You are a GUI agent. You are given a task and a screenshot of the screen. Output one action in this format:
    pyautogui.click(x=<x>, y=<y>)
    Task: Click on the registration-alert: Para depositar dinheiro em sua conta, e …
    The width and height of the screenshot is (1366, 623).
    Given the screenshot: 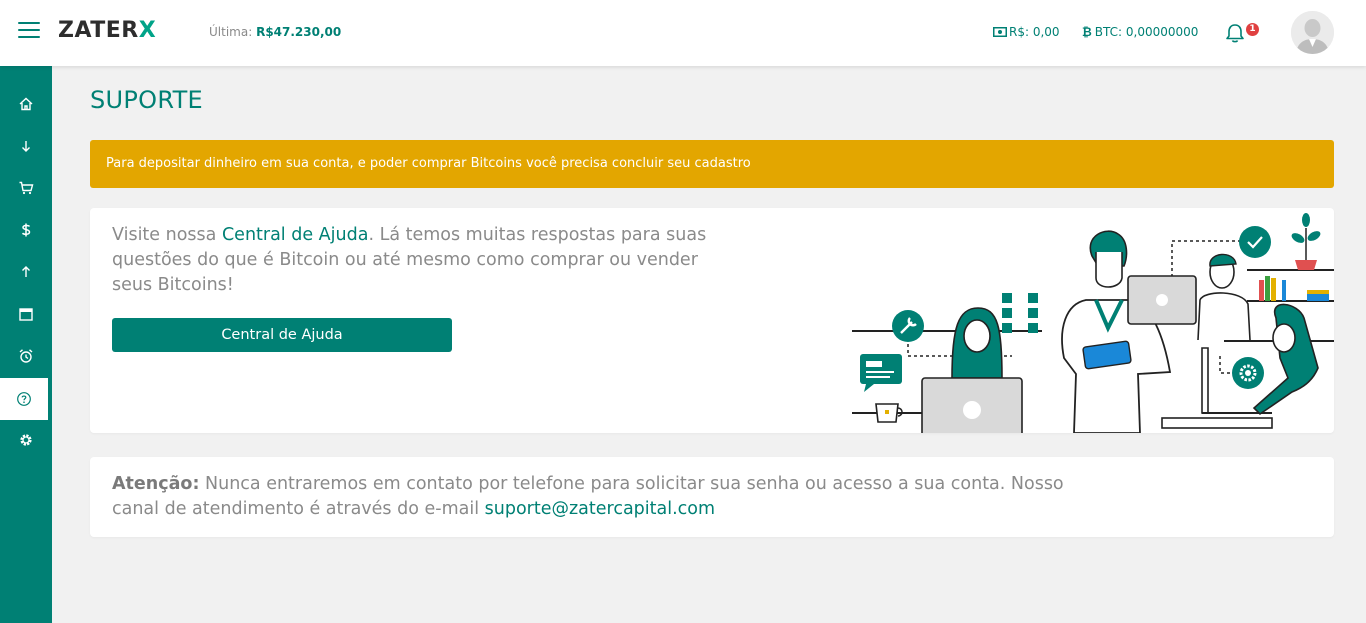 What is the action you would take?
    pyautogui.click(x=712, y=164)
    